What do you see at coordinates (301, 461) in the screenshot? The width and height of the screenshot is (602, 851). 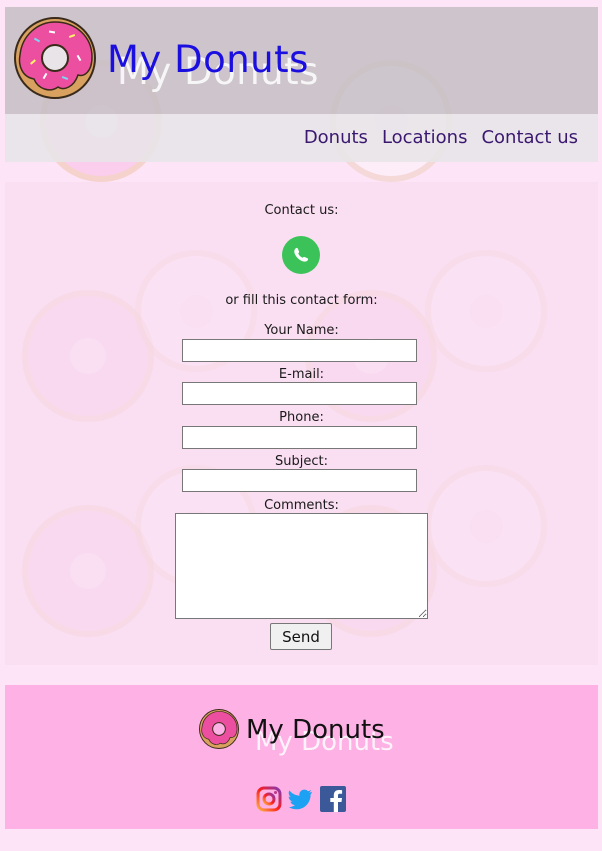 I see `subject-label: Subject:` at bounding box center [301, 461].